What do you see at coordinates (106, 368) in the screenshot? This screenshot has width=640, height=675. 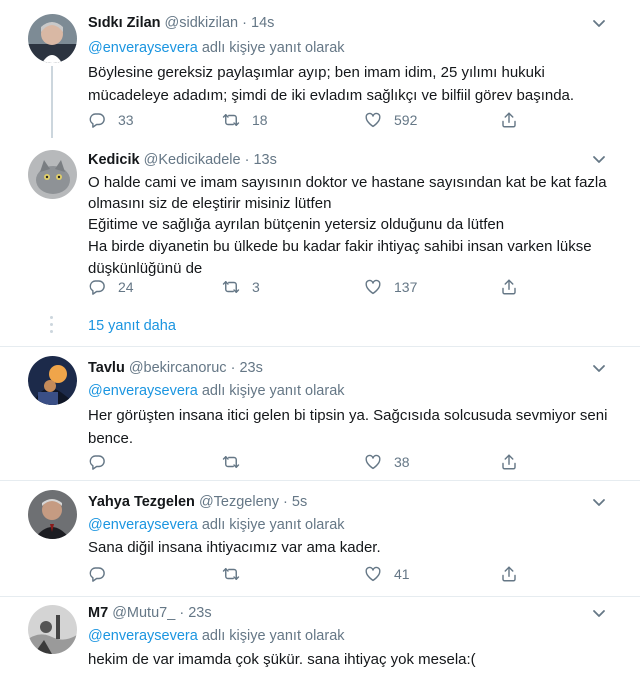 I see `display-name: Tavlu` at bounding box center [106, 368].